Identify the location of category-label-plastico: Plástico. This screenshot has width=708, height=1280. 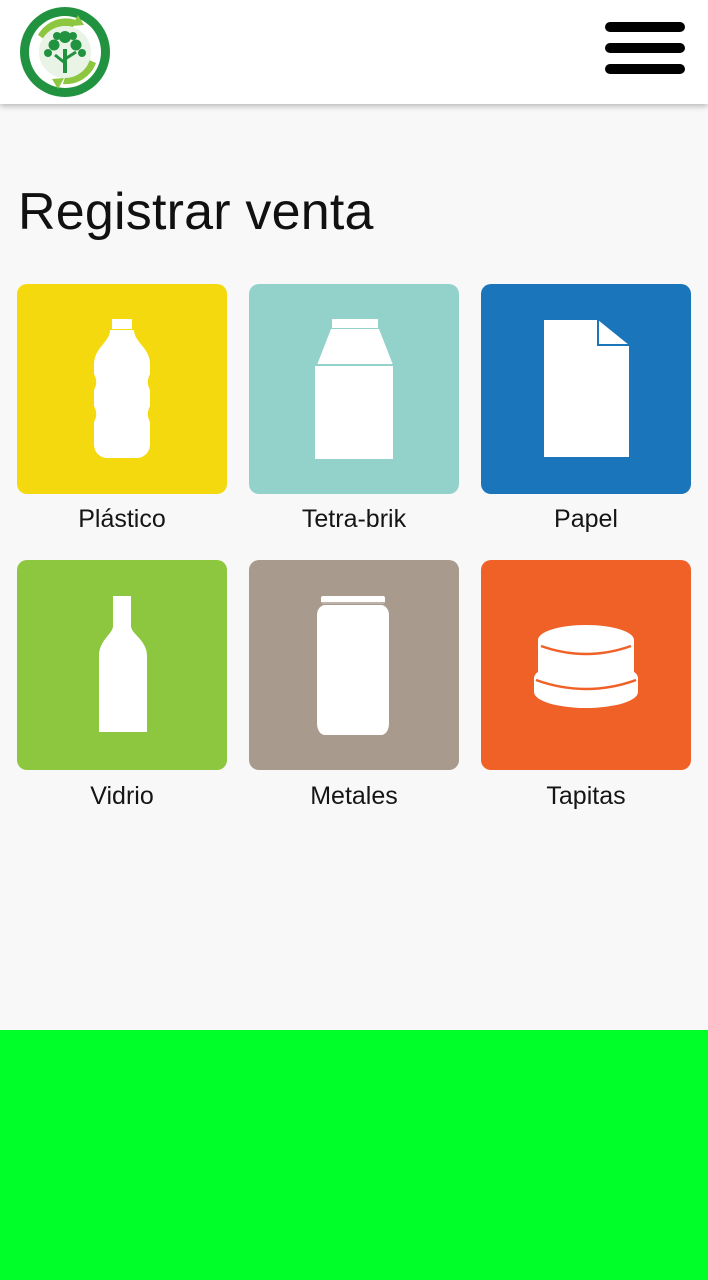
(122, 519).